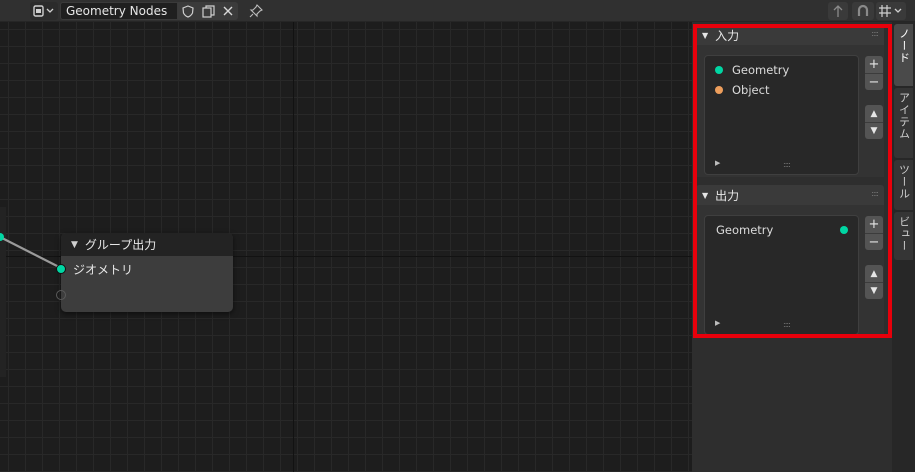  I want to click on sidebar-tab-strip: ノード アイテム ツール ビュー, so click(903, 247).